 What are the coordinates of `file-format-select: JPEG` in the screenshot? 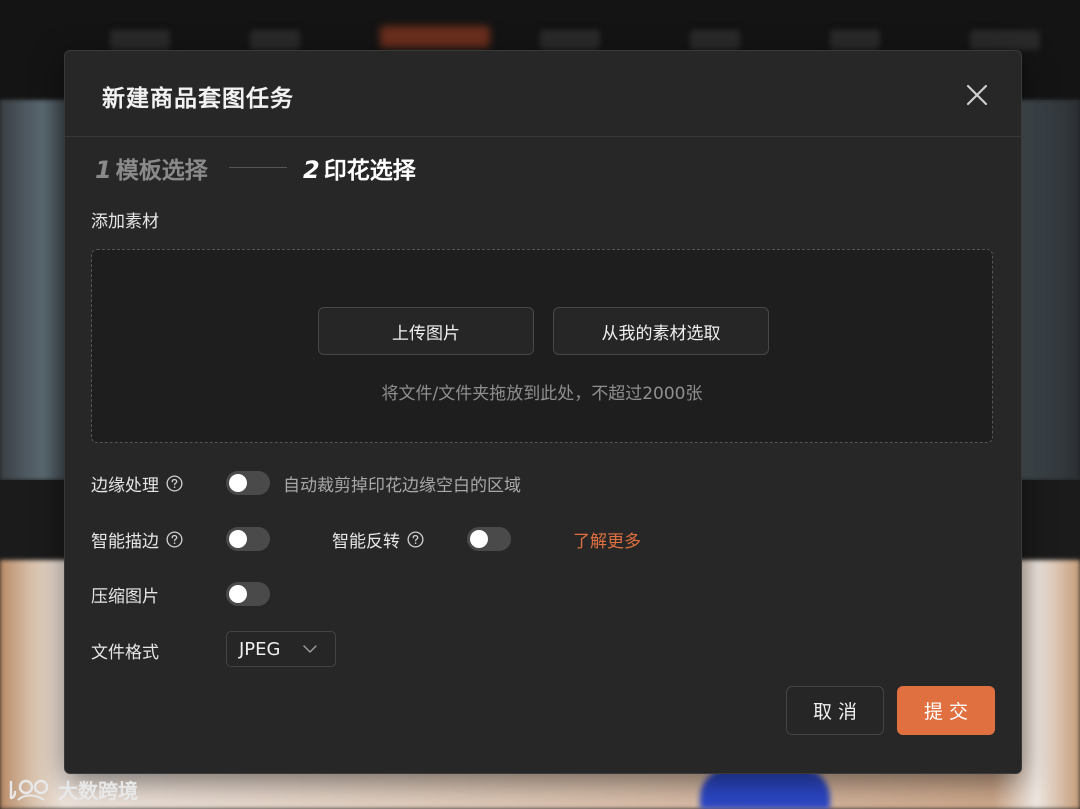 It's located at (281, 649).